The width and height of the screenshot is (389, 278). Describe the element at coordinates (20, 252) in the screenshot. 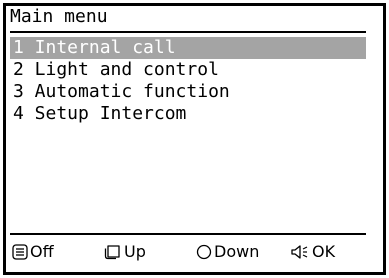

I see `menu-list-icon` at that location.